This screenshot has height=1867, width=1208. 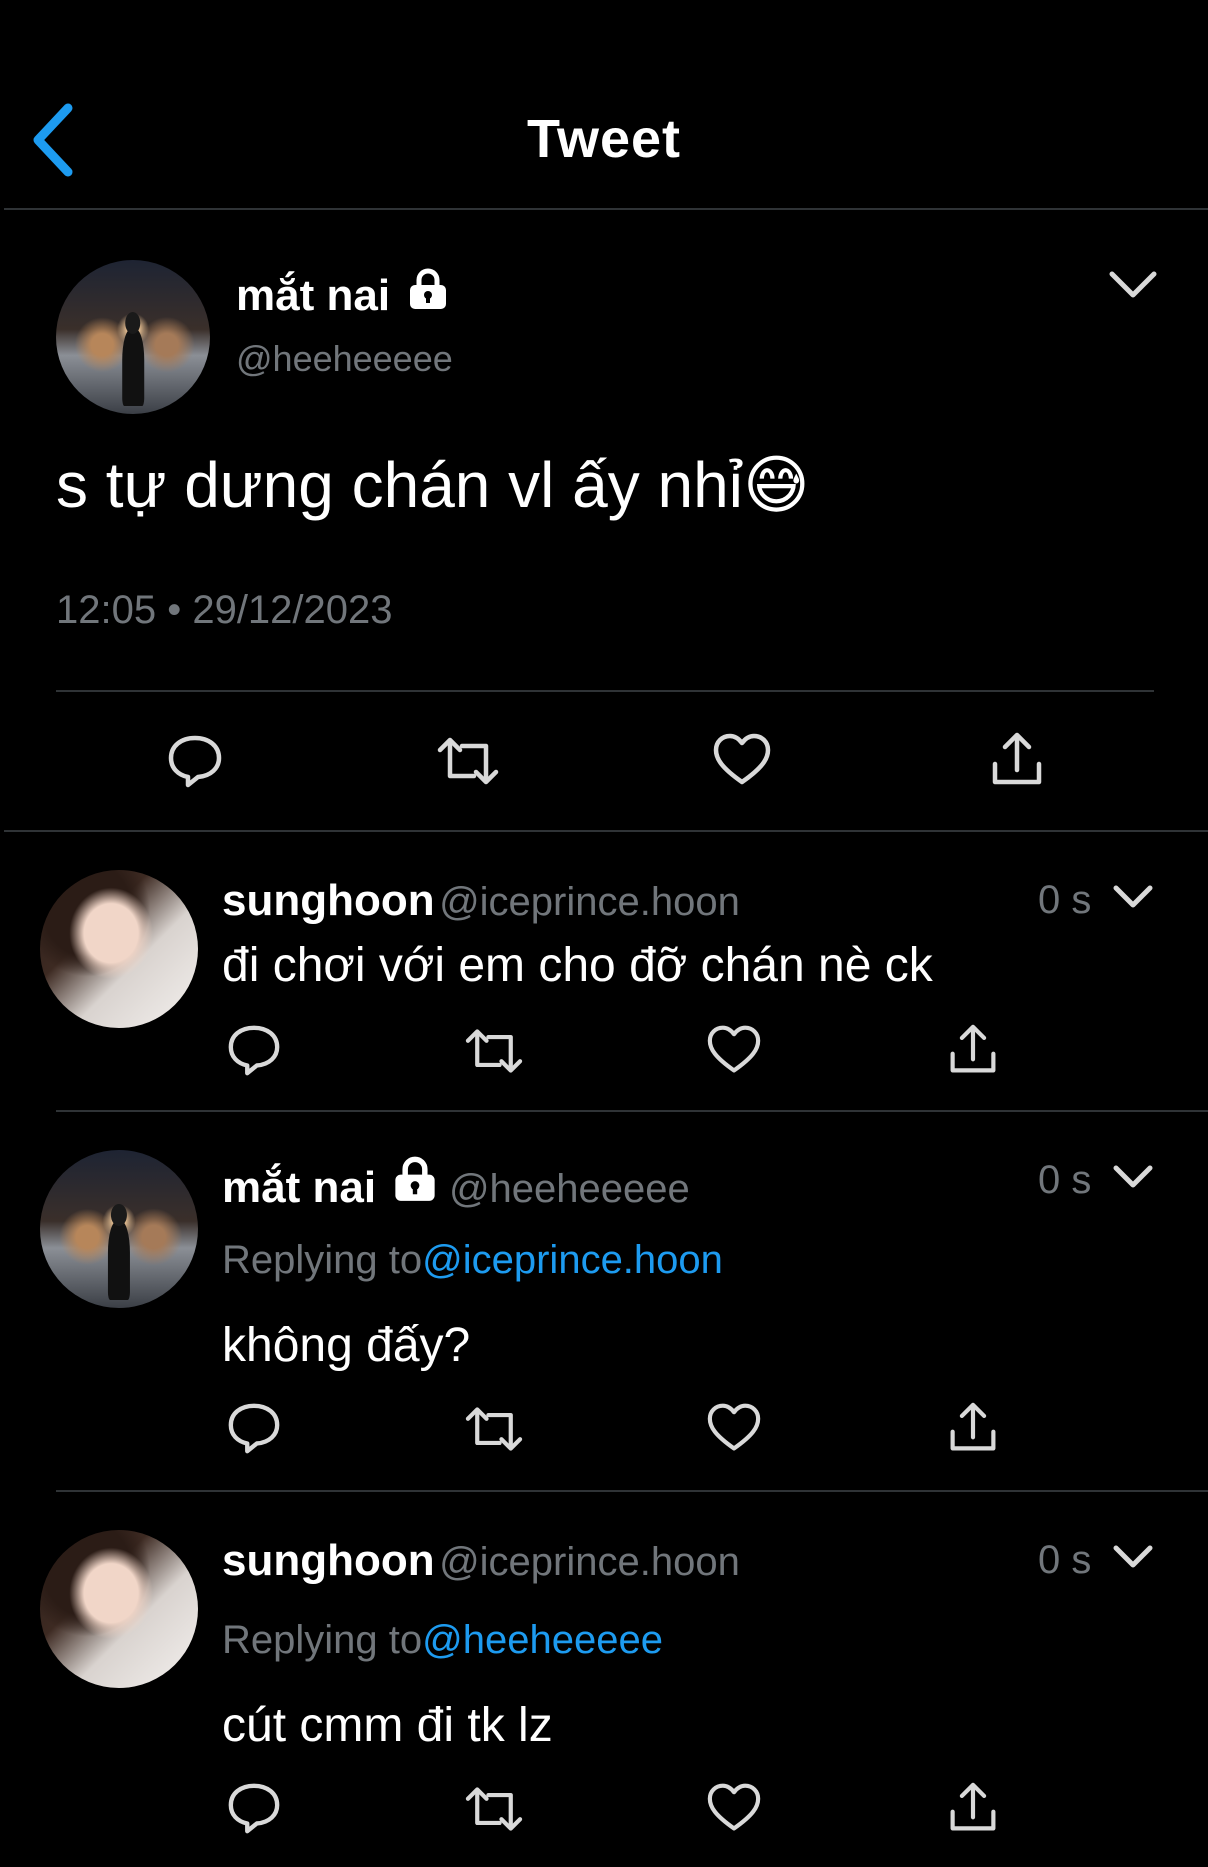 I want to click on reply-header: mắt nai @heeheeeee, so click(x=456, y=1184).